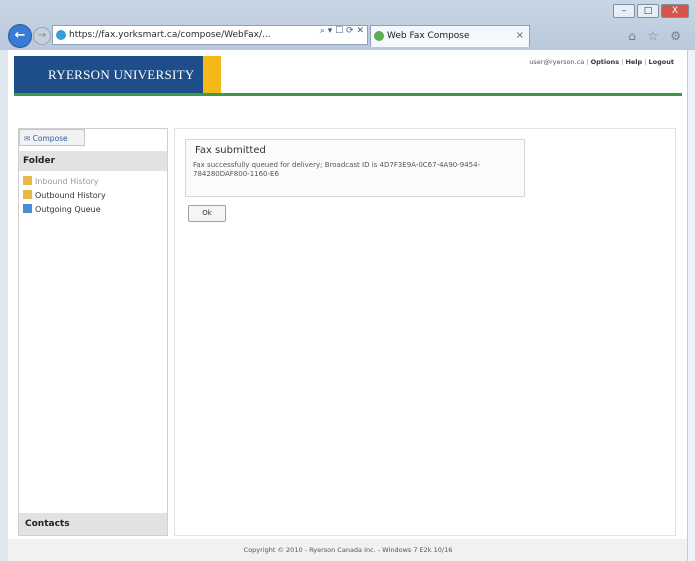 This screenshot has width=695, height=561. I want to click on compose-tab: ✉ Compose, so click(52, 137).